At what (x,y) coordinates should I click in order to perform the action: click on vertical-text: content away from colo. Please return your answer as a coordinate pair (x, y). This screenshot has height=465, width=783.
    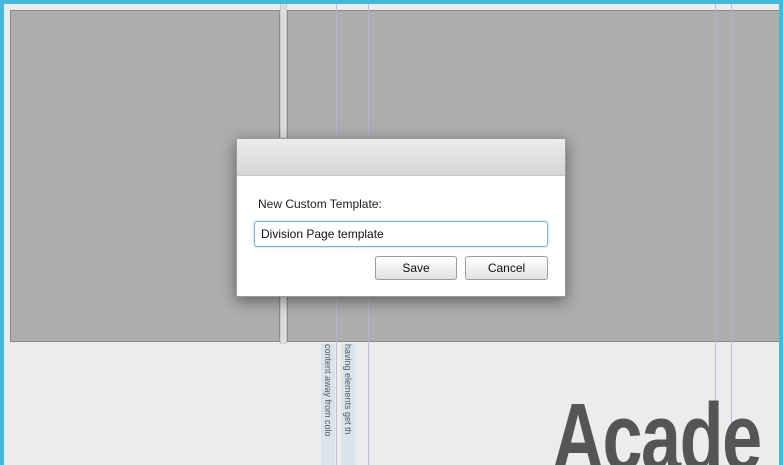
    Looking at the image, I should click on (328, 390).